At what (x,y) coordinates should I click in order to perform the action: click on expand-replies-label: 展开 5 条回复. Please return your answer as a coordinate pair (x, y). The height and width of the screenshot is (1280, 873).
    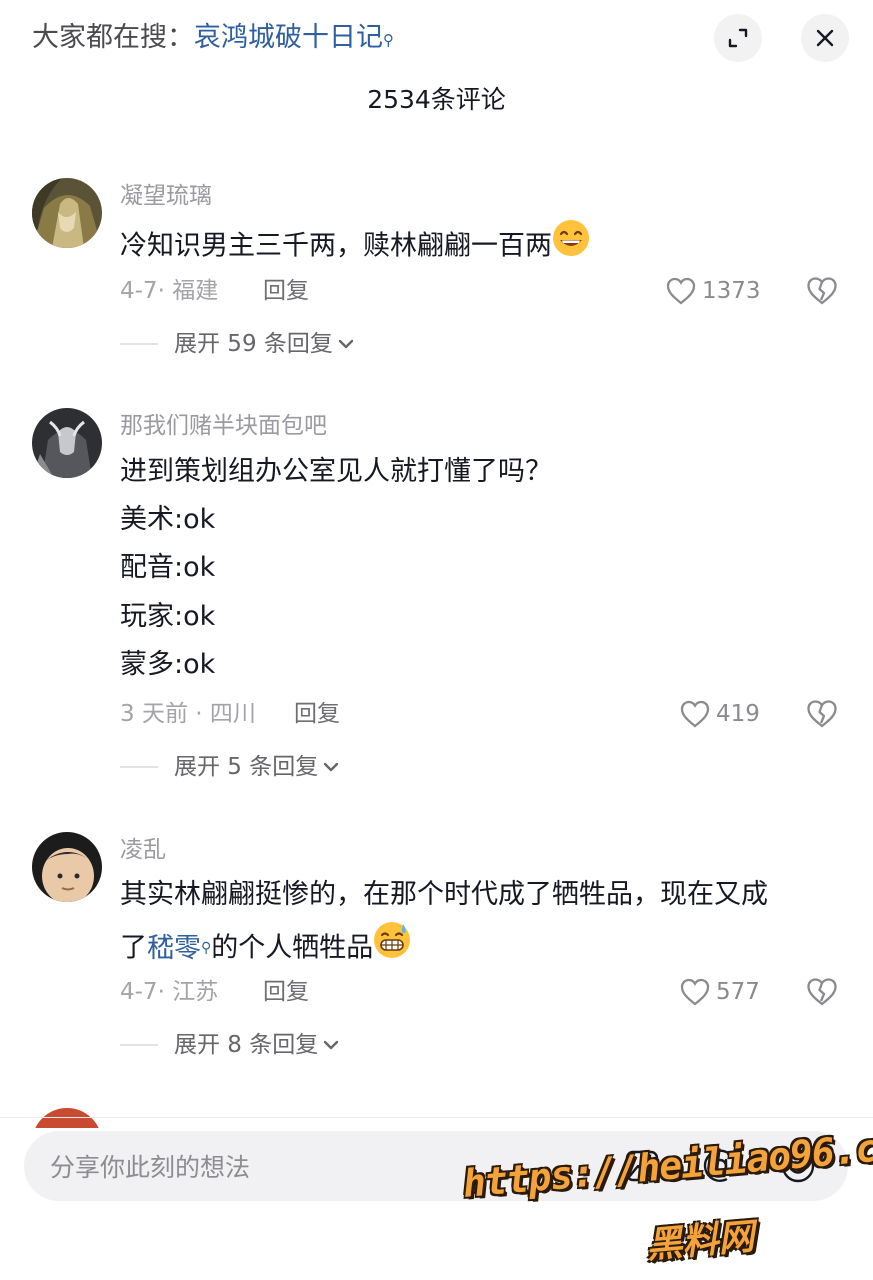
    Looking at the image, I should click on (246, 767).